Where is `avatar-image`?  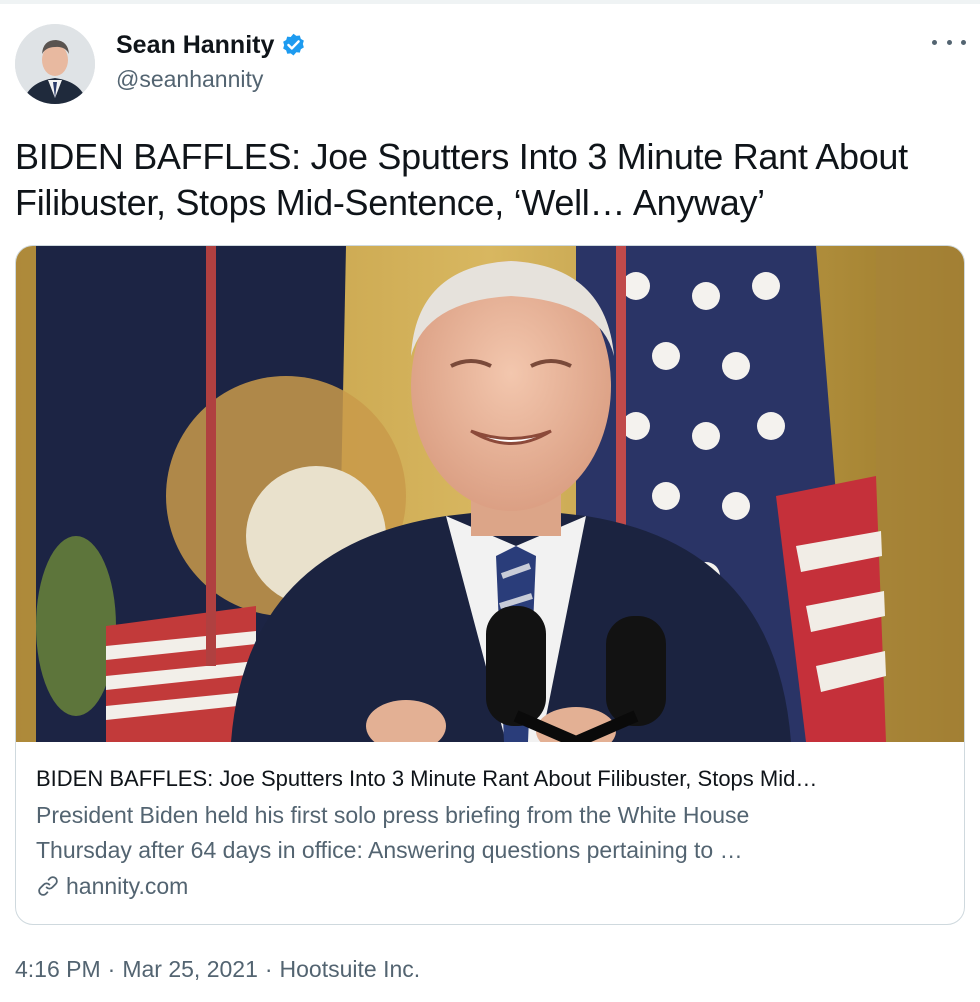 avatar-image is located at coordinates (55, 64).